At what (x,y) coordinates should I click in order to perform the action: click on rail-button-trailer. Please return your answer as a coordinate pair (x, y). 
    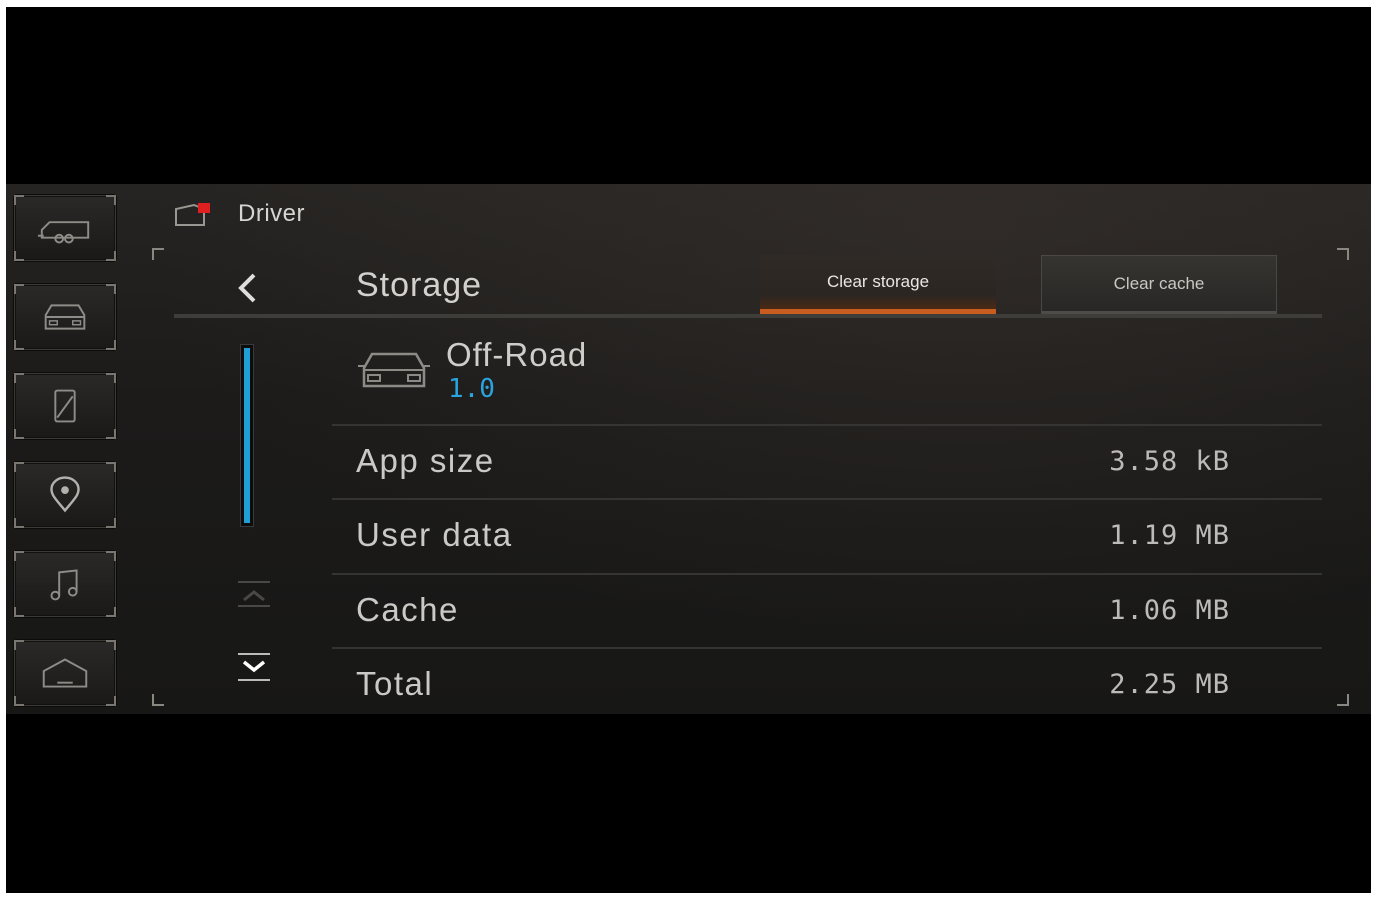
    Looking at the image, I should click on (65, 228).